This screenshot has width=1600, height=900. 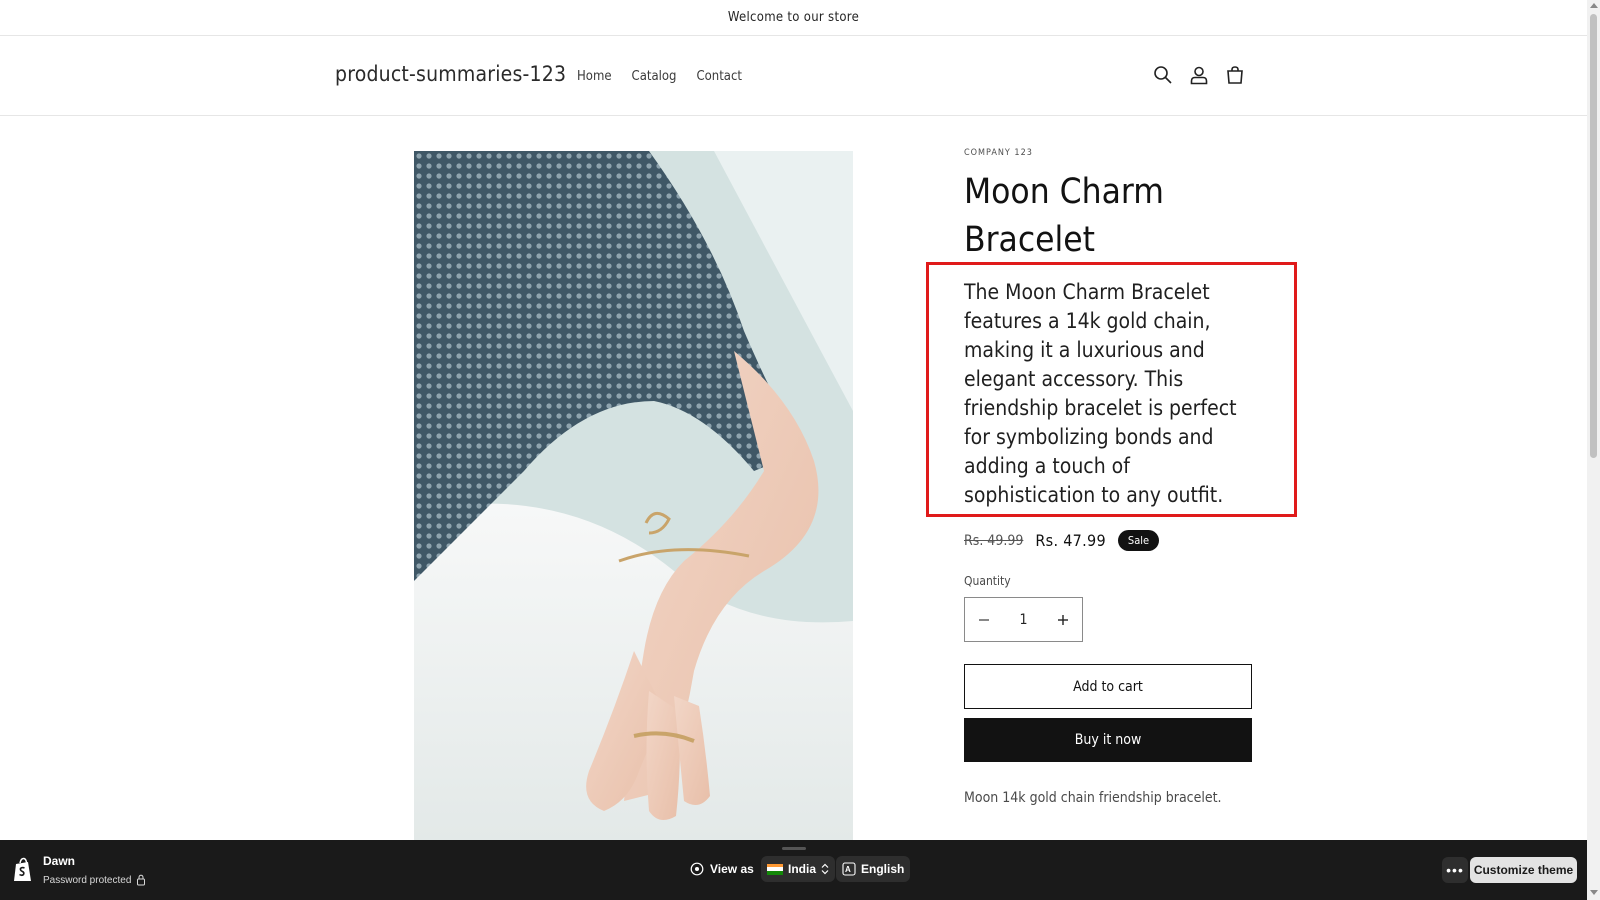 What do you see at coordinates (802, 869) in the screenshot?
I see `country-label: India` at bounding box center [802, 869].